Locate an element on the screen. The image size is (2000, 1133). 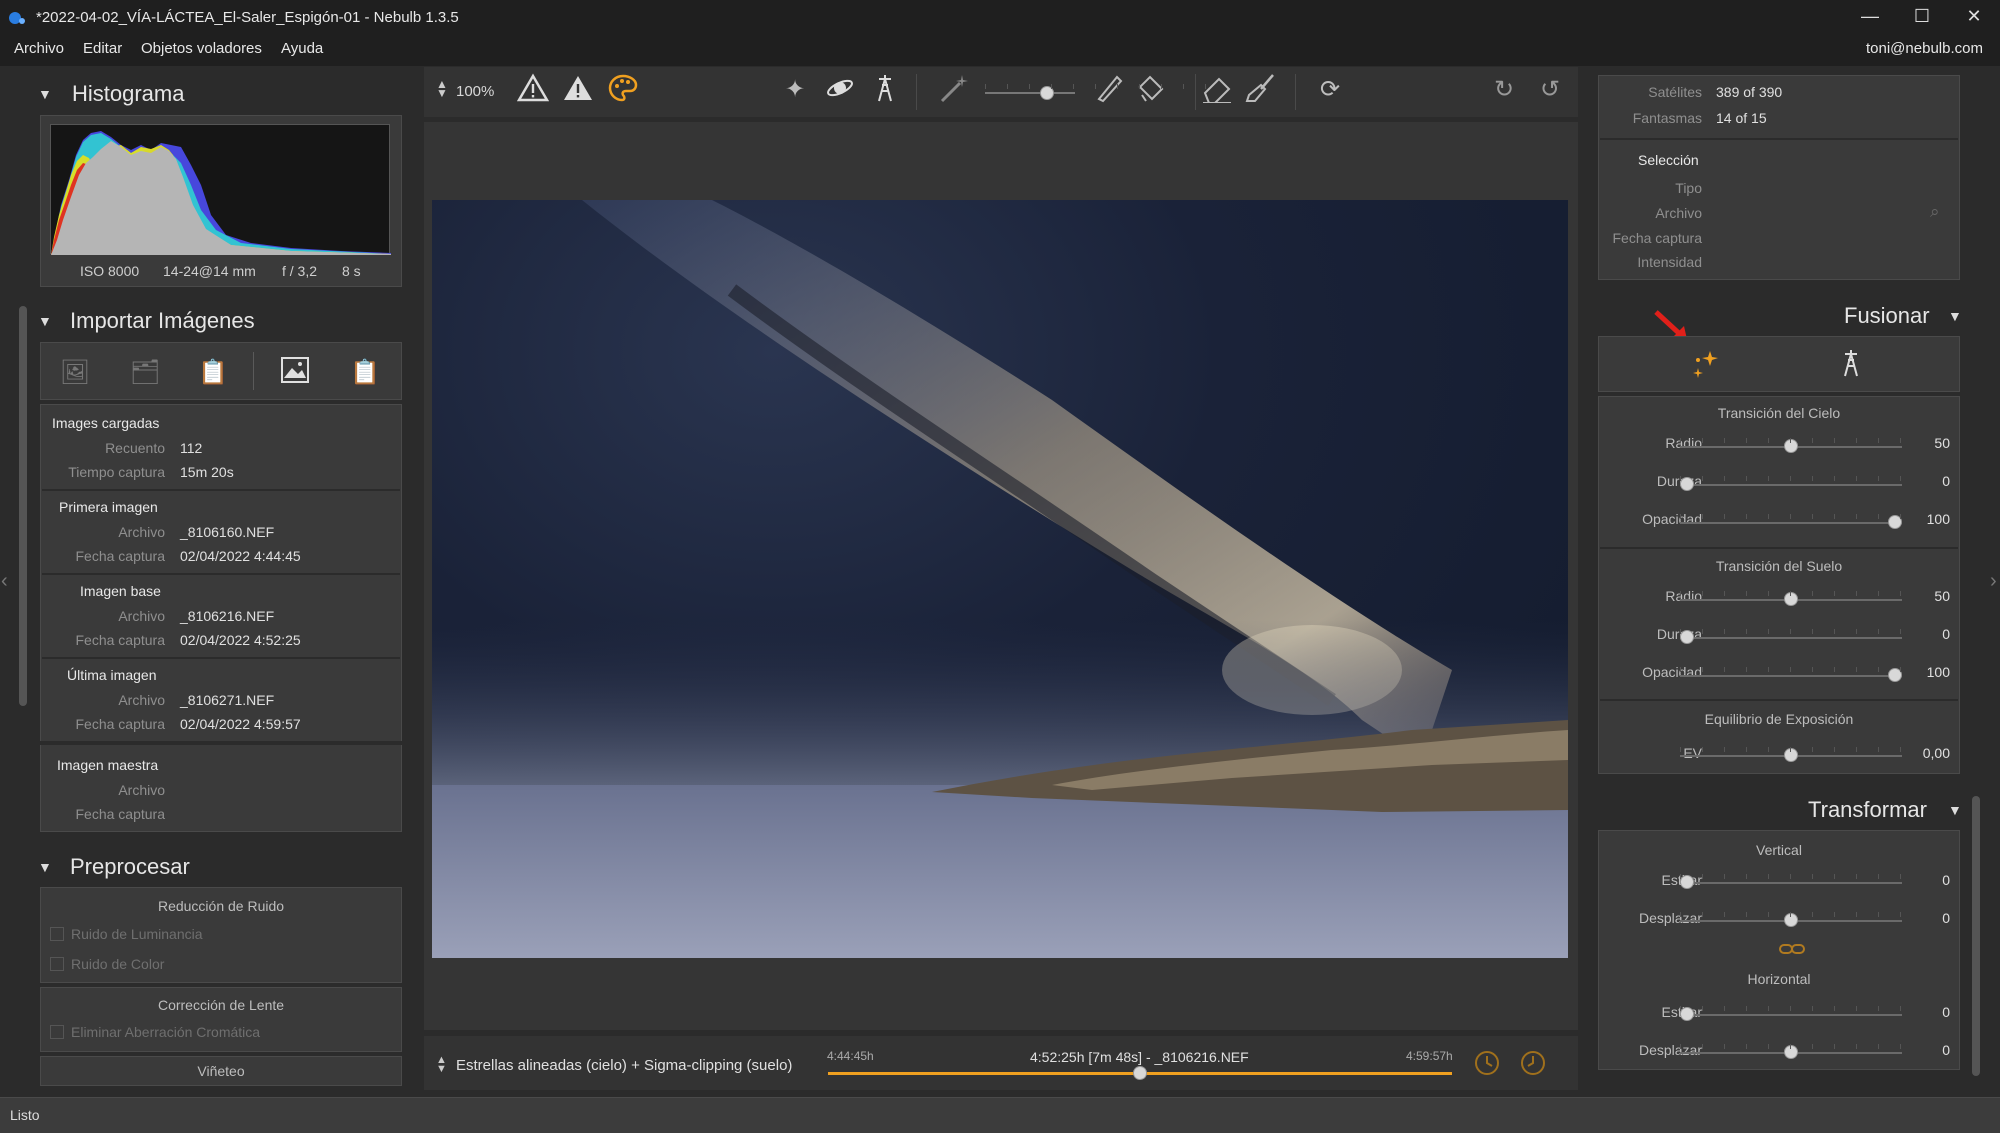
color-checkbox is located at coordinates (57, 964).